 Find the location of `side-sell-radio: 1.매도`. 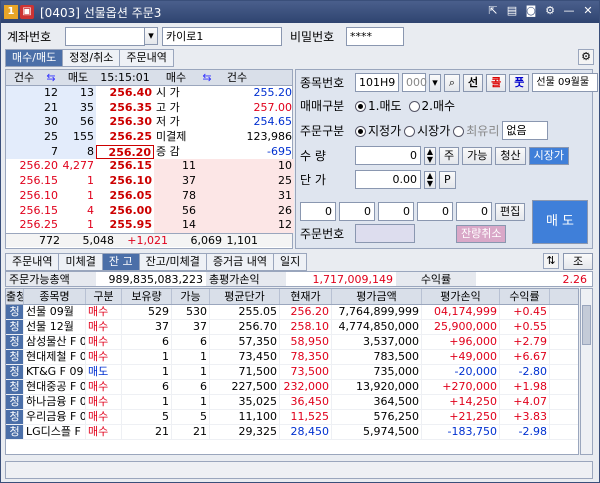

side-sell-radio: 1.매도 is located at coordinates (378, 105).